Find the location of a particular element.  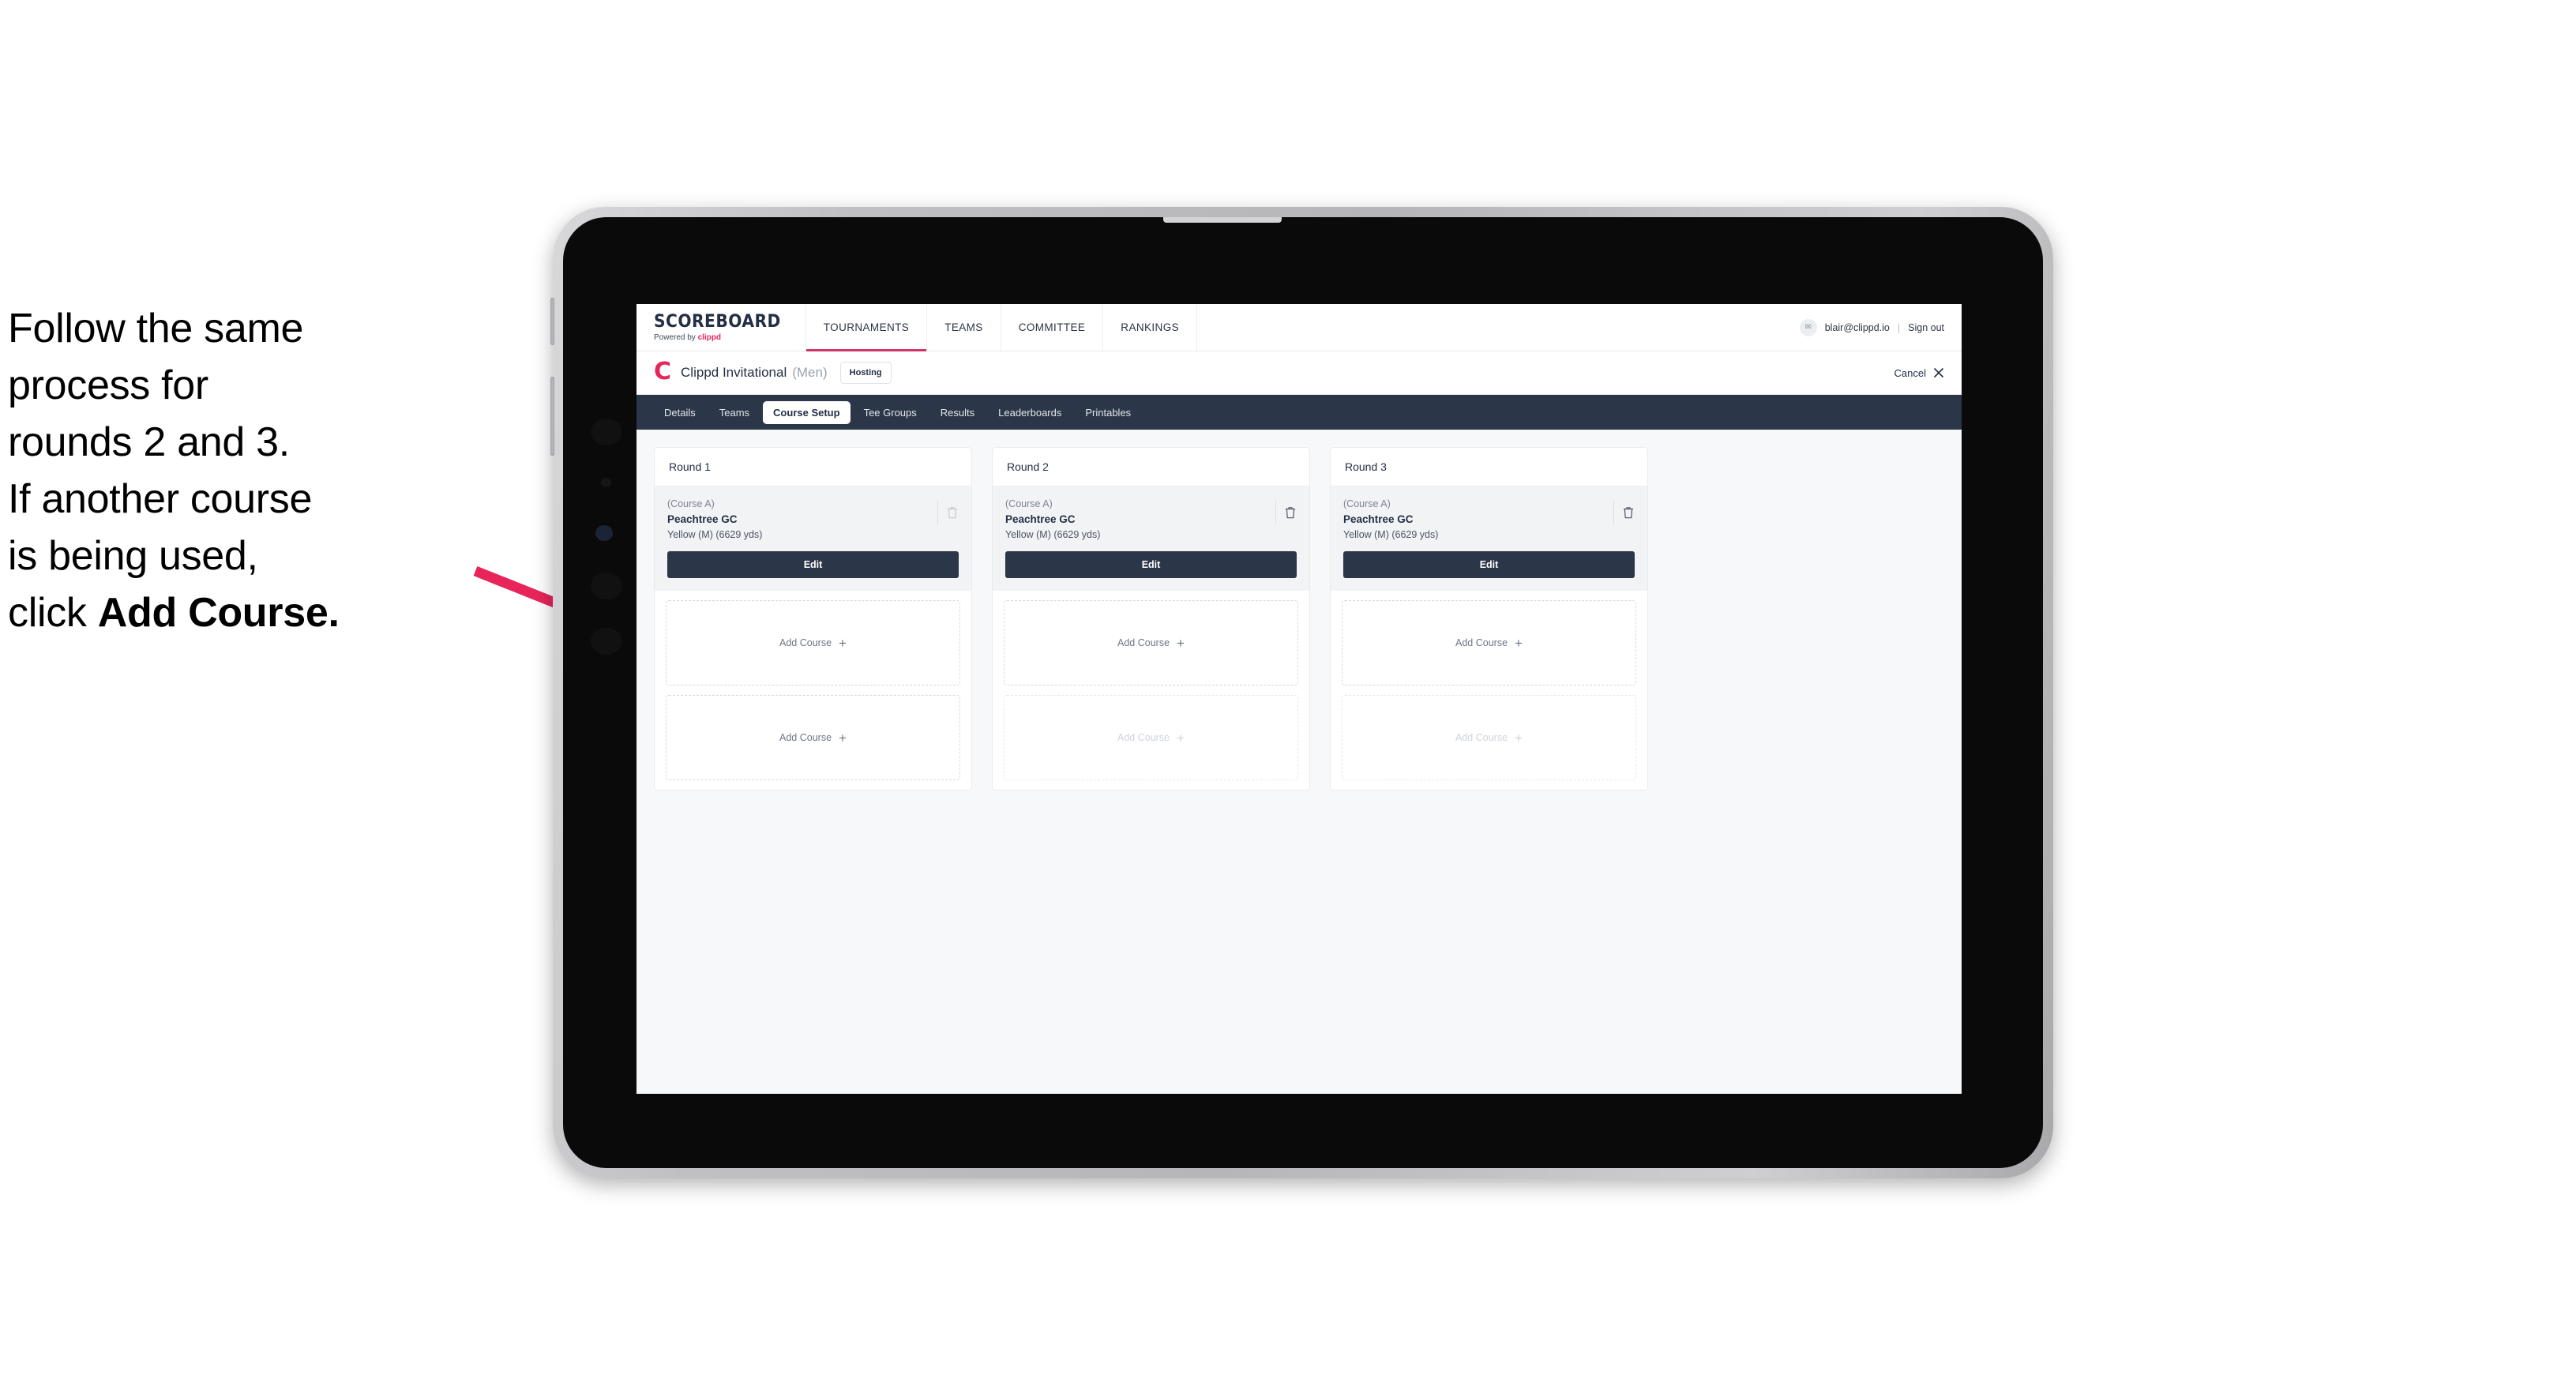

nav-item-committee: COMMITTEE is located at coordinates (1052, 327).